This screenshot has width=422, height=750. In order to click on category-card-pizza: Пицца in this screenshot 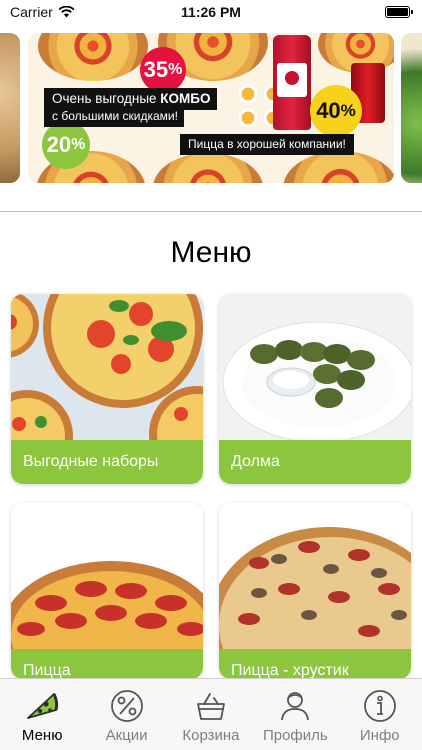, I will do `click(107, 591)`.